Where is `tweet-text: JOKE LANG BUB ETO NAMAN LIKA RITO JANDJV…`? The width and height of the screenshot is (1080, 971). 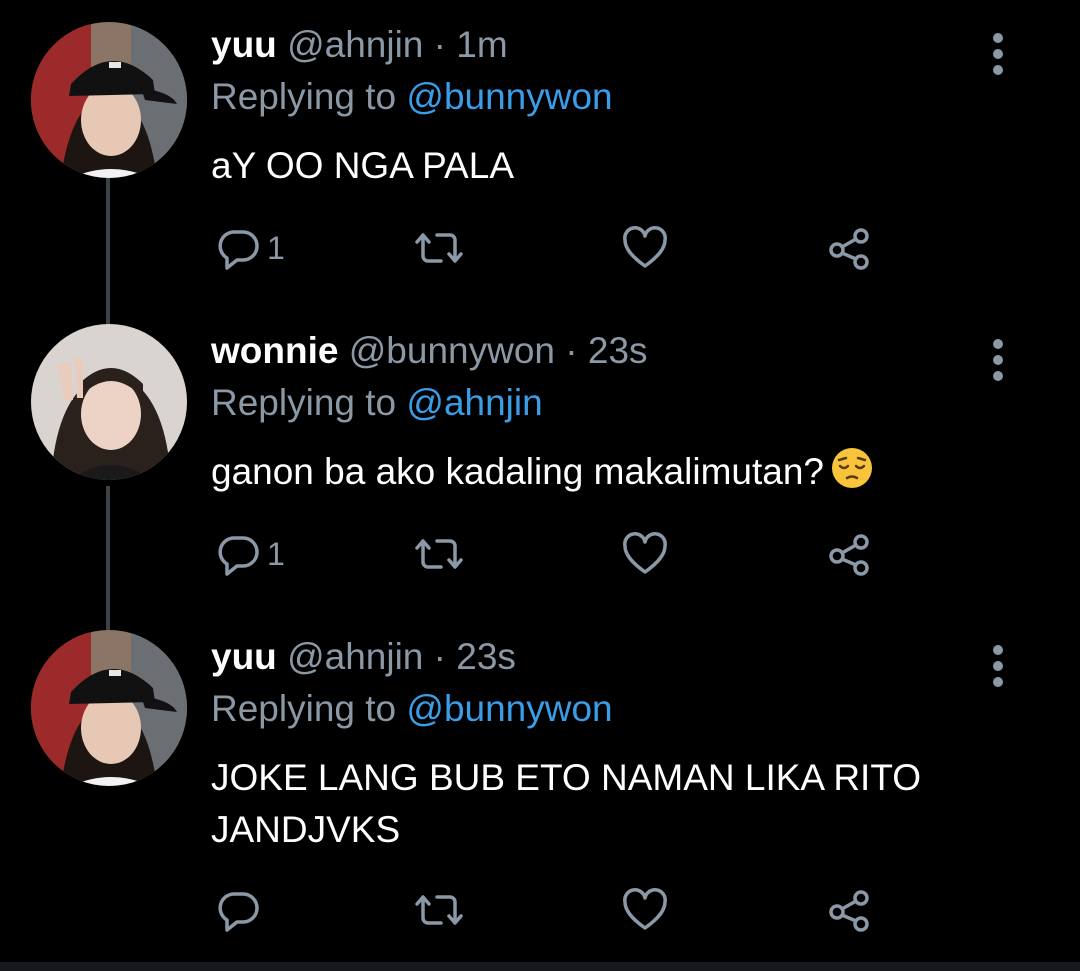
tweet-text: JOKE LANG BUB ETO NAMAN LIKA RITO JANDJV… is located at coordinates (611, 804).